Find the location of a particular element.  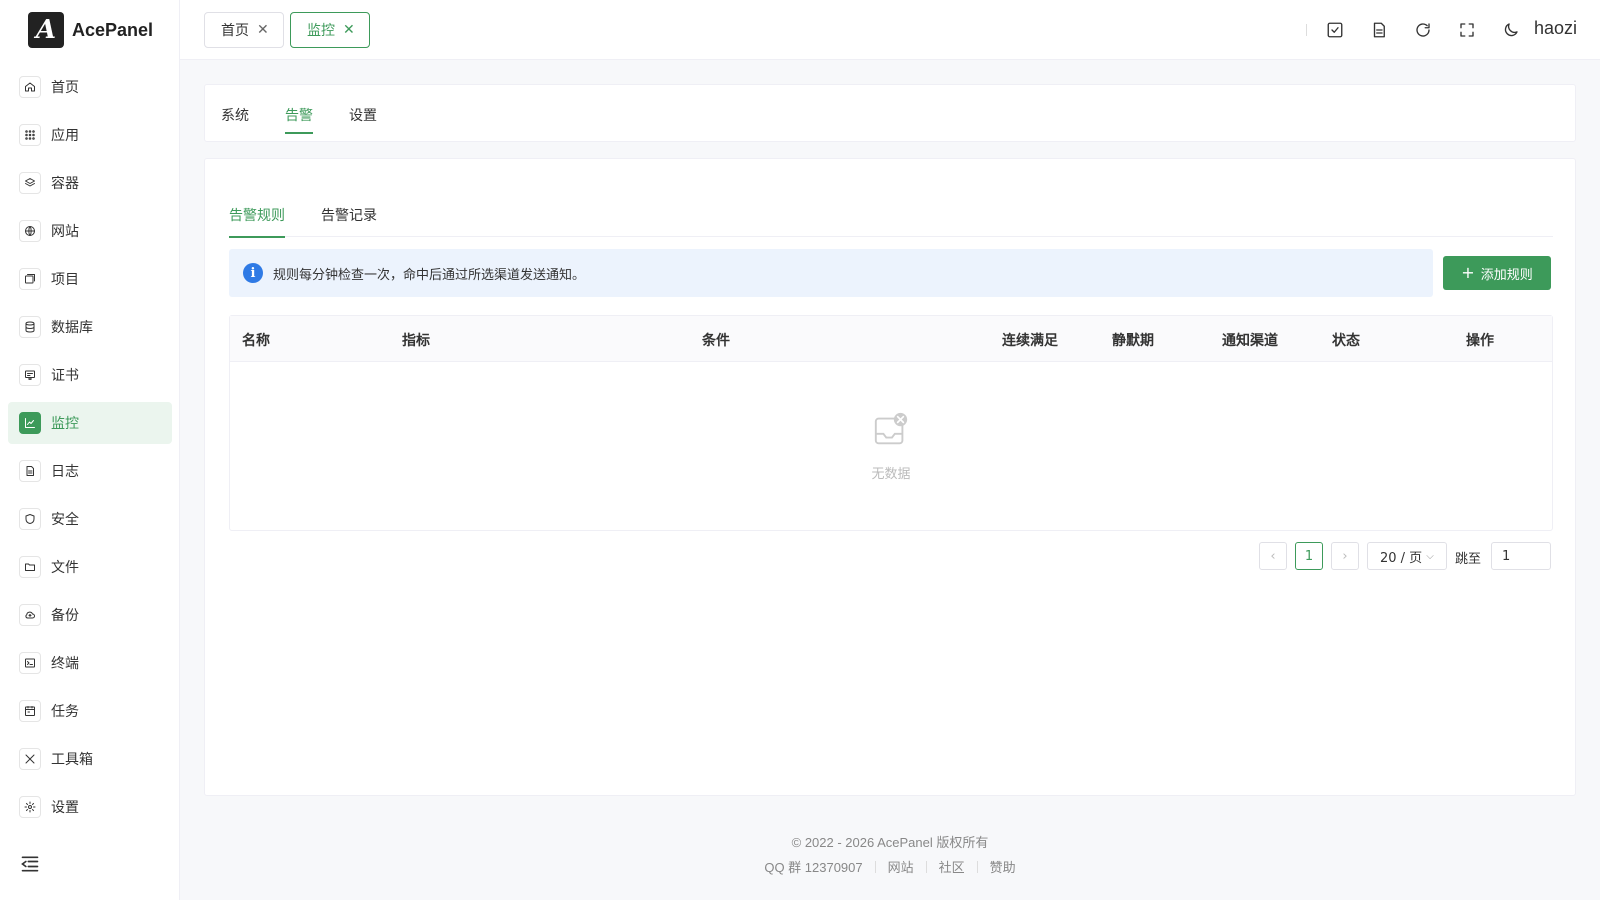

pagination: ‹ 1 › 20 / 页 ⌵ 跳至 is located at coordinates (890, 556).